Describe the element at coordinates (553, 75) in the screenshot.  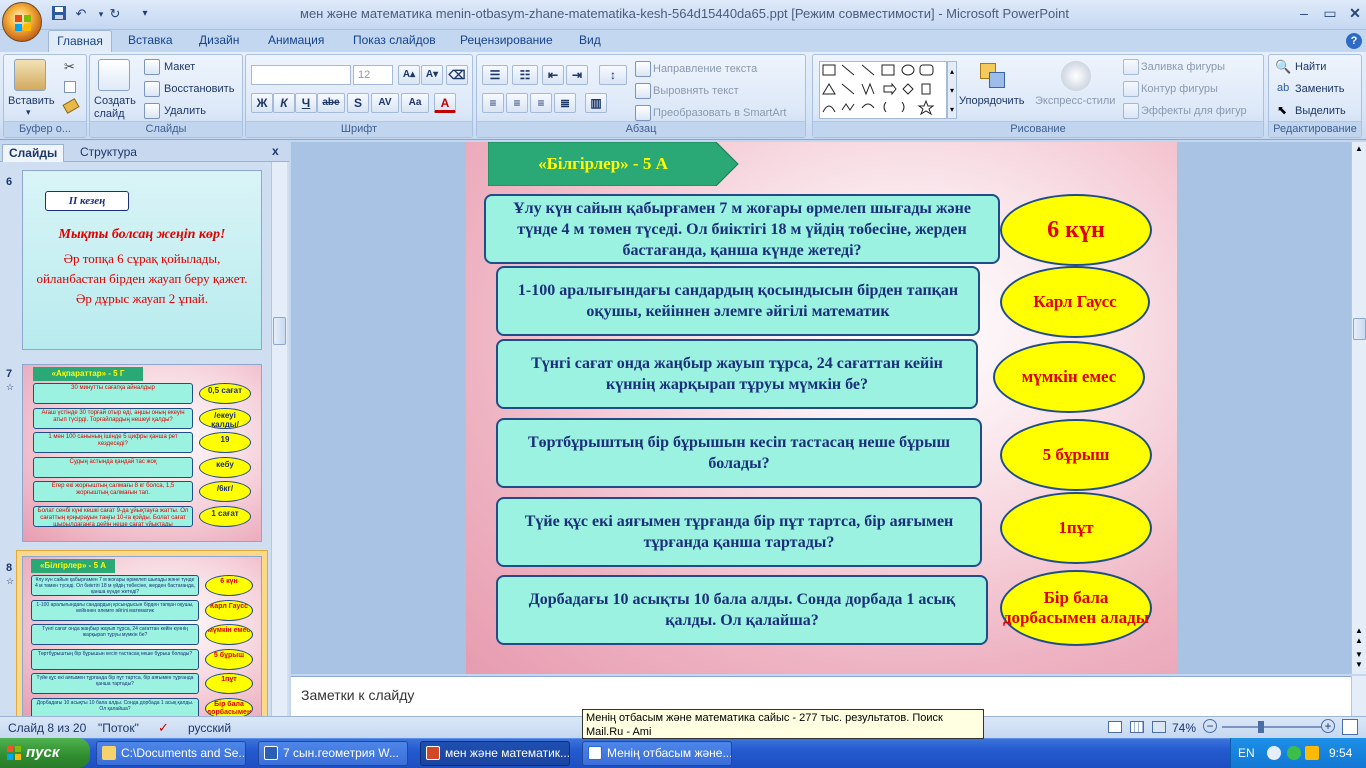
I see `decrease-indent-icon: ⇤` at that location.